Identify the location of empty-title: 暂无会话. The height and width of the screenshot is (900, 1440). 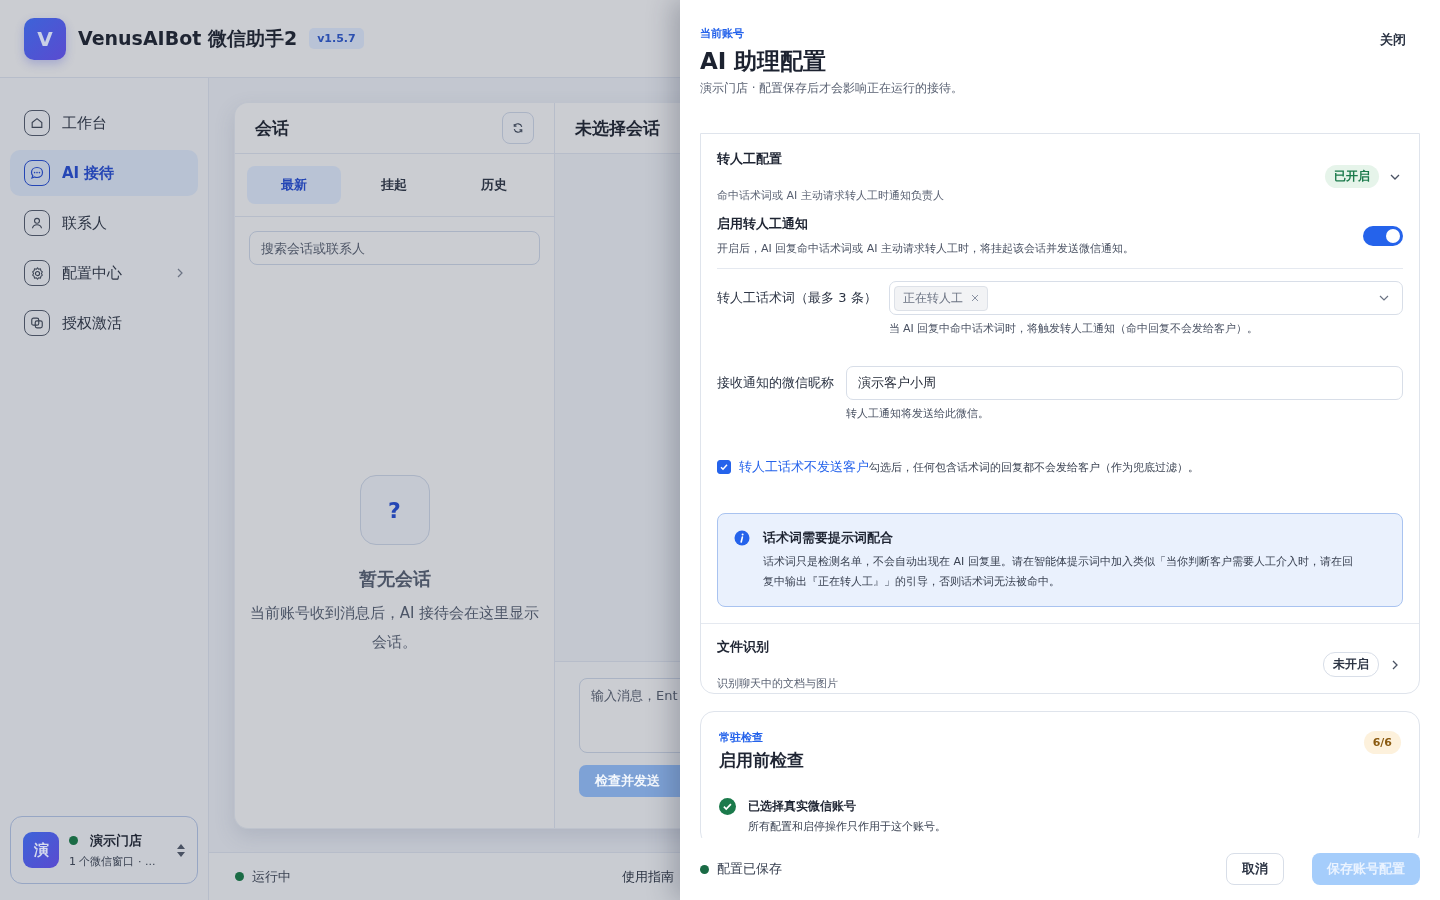
(394, 579).